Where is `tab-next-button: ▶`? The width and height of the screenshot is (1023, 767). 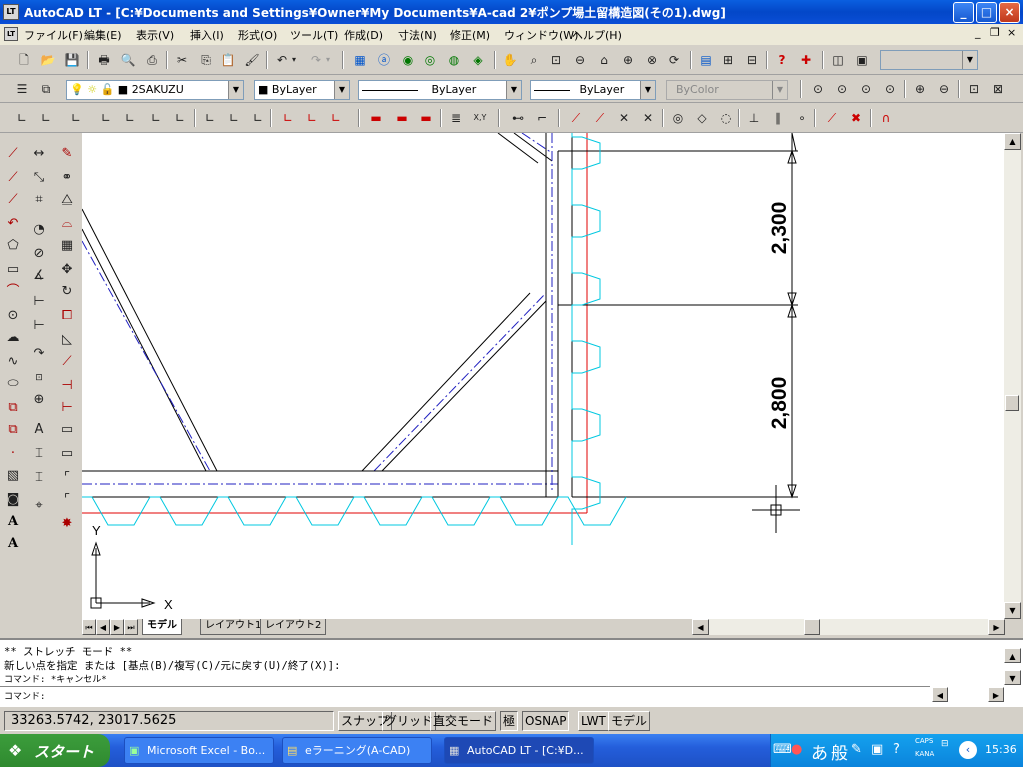 tab-next-button: ▶ is located at coordinates (117, 627).